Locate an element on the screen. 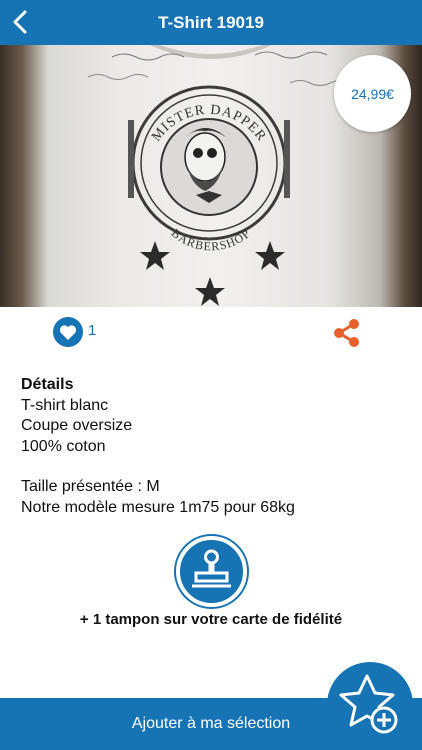 The height and width of the screenshot is (750, 422). chevron-left-icon is located at coordinates (20, 22).